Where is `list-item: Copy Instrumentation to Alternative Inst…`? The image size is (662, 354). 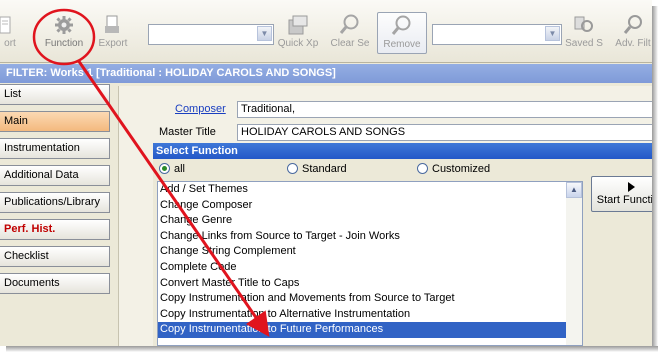 list-item: Copy Instrumentation to Alternative Inst… is located at coordinates (370, 315).